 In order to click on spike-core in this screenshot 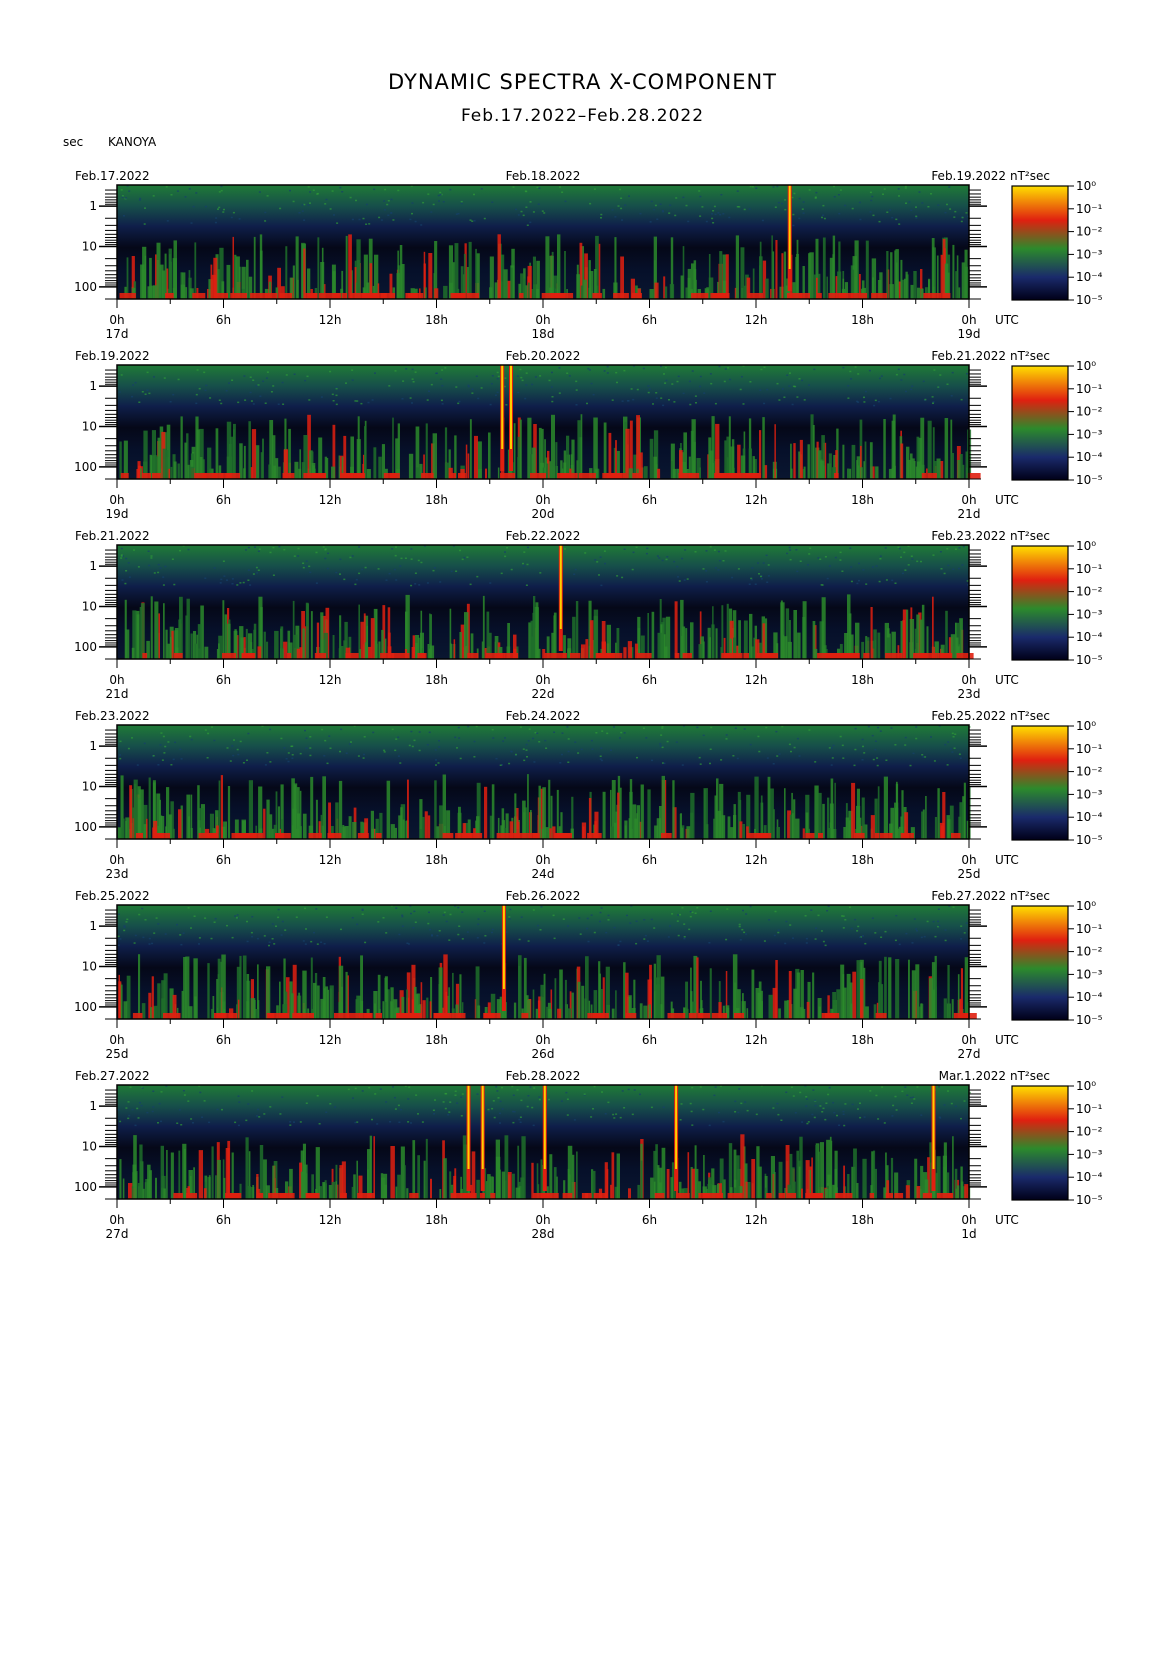, I will do `click(511, 407)`.